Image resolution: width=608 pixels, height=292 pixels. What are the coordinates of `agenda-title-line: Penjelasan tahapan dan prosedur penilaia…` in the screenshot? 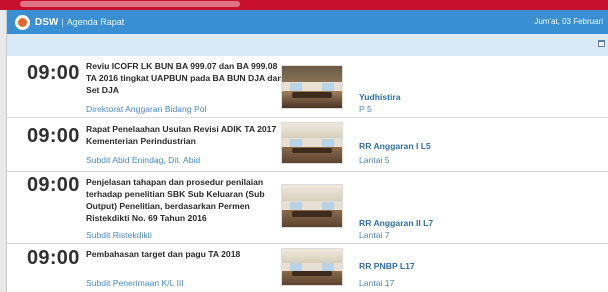 It's located at (175, 182).